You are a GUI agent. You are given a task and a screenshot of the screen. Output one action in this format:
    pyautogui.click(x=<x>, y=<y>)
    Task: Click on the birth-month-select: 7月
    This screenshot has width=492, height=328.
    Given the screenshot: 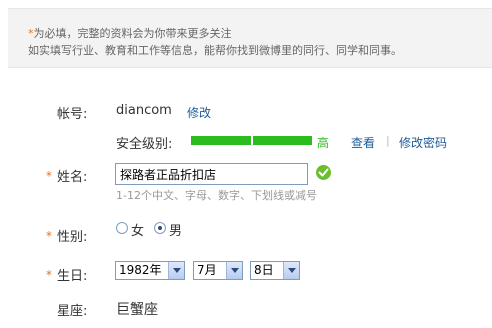 What is the action you would take?
    pyautogui.click(x=218, y=270)
    